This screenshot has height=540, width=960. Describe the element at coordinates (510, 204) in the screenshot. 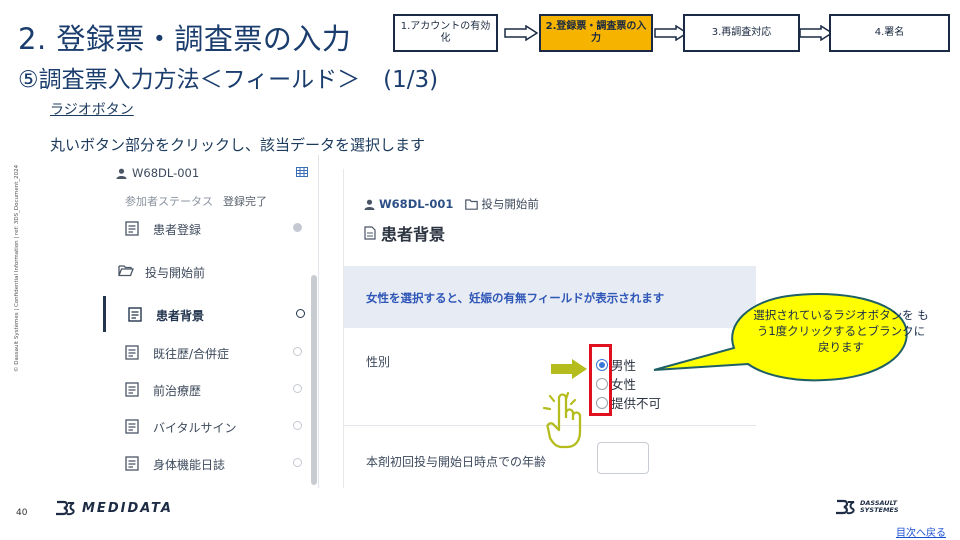

I see `breadcrumb-folder: 投与開始前` at that location.